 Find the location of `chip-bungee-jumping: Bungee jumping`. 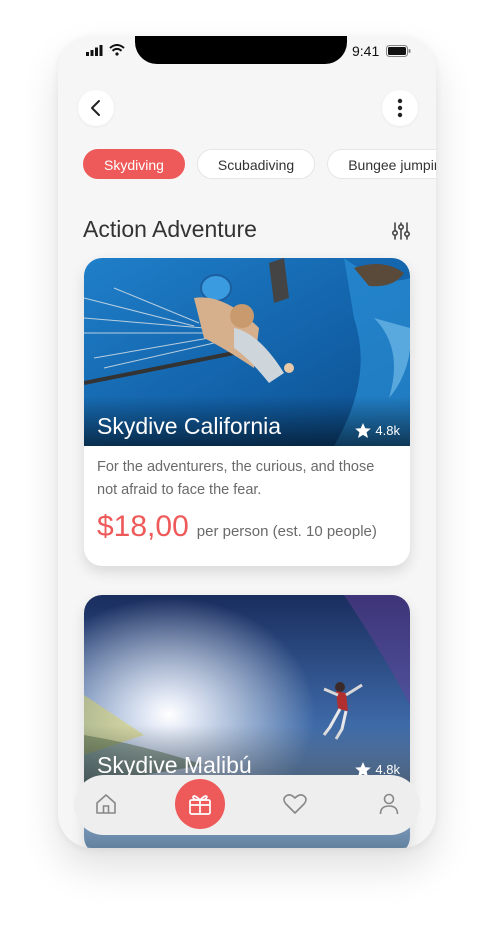

chip-bungee-jumping: Bungee jumping is located at coordinates (381, 164).